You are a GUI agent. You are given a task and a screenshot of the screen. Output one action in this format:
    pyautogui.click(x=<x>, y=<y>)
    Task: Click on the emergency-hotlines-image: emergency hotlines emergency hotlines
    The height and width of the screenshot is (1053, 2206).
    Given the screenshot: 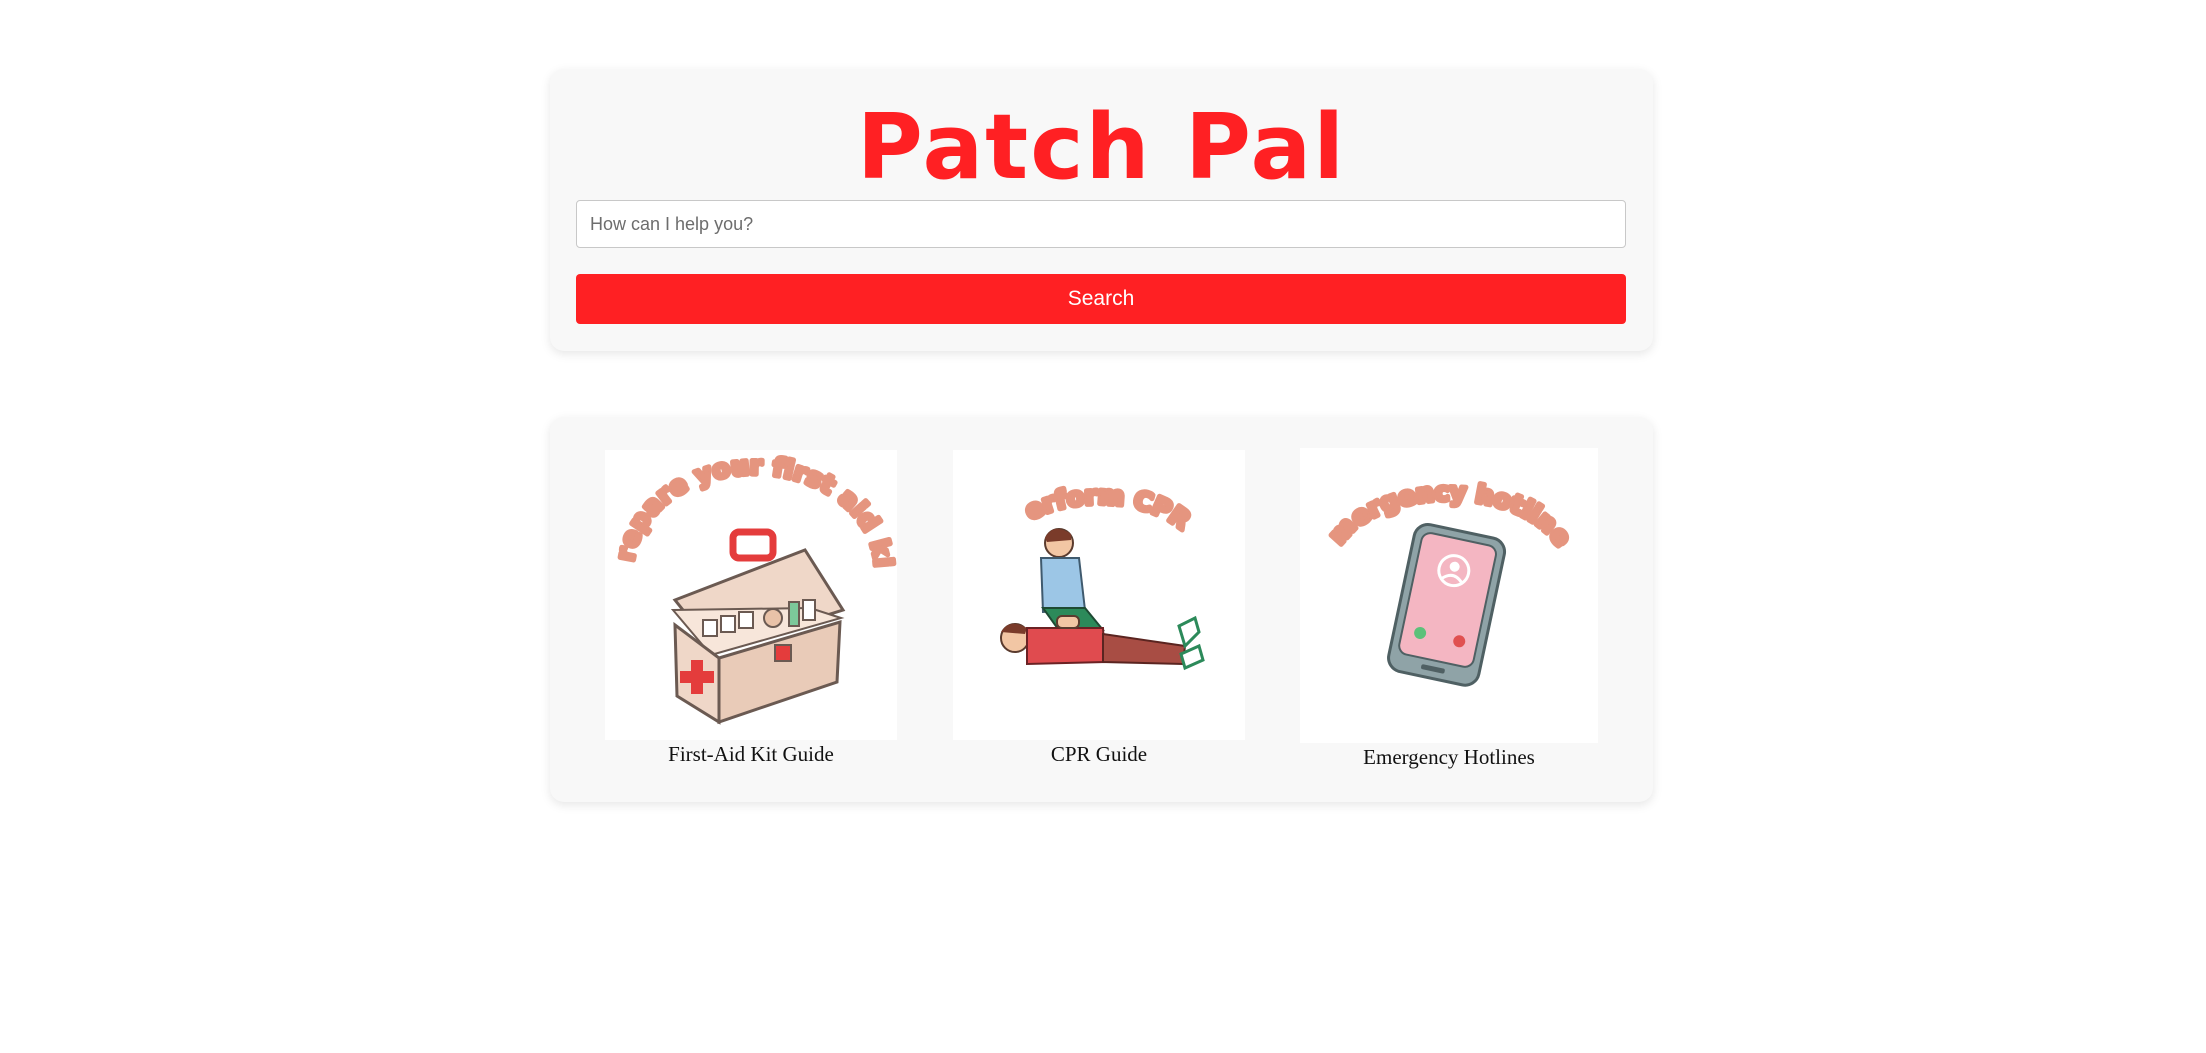 What is the action you would take?
    pyautogui.click(x=1449, y=595)
    